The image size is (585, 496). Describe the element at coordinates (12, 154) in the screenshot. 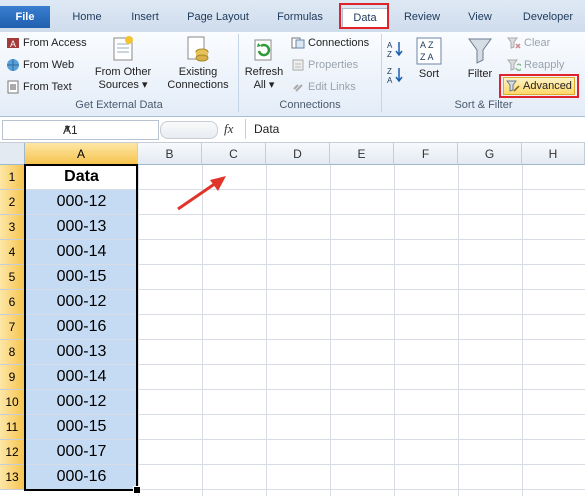

I see `select-all-corner` at that location.